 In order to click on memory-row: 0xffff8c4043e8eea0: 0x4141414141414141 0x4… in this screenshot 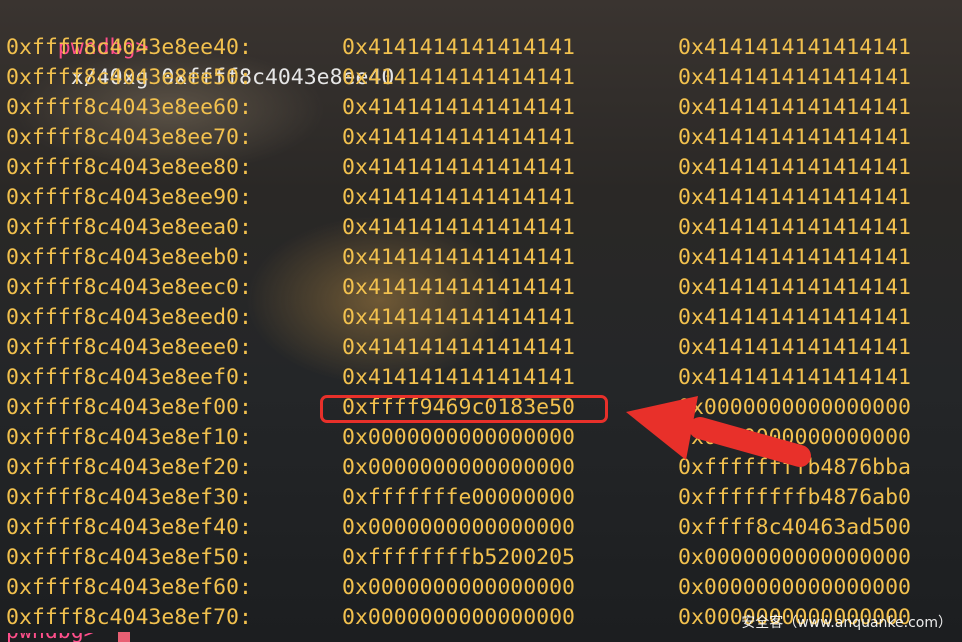, I will do `click(476, 228)`.